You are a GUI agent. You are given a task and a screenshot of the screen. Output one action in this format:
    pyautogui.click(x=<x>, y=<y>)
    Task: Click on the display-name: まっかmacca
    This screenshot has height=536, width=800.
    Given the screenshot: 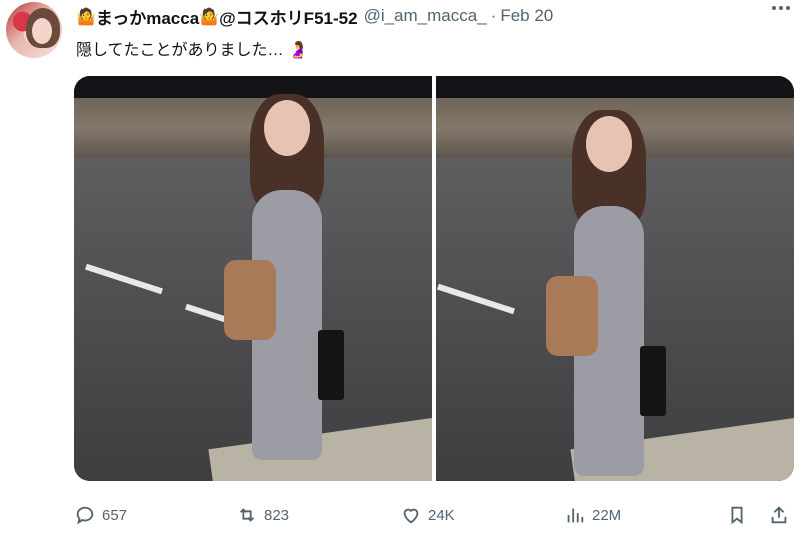 What is the action you would take?
    pyautogui.click(x=147, y=16)
    